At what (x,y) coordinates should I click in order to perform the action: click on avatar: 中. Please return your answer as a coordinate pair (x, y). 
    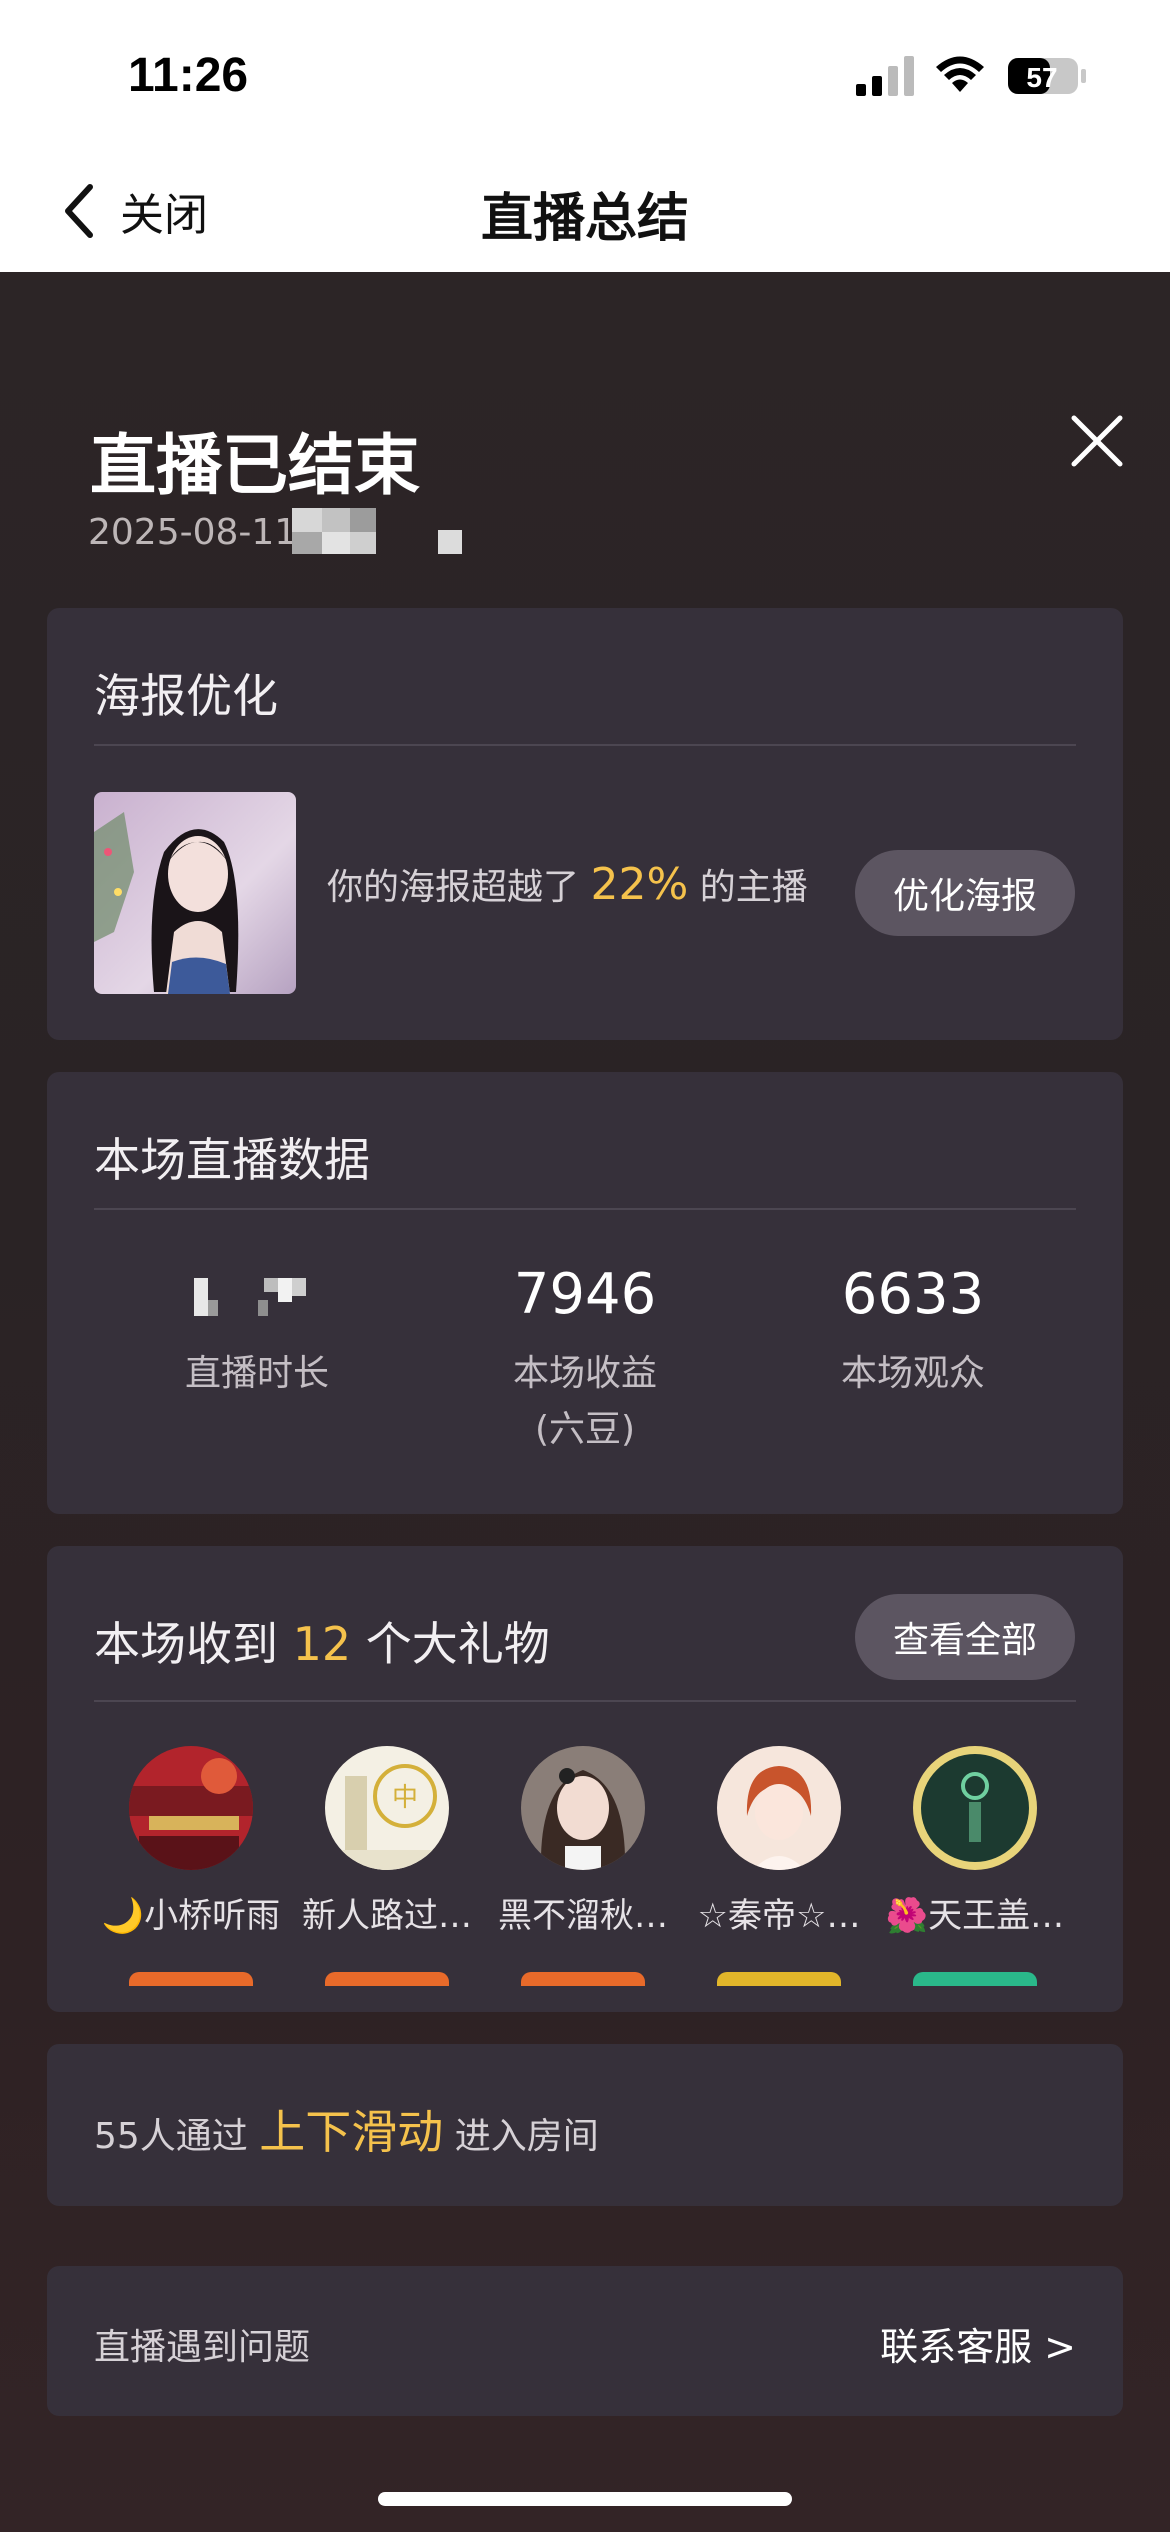
    Looking at the image, I should click on (387, 1808).